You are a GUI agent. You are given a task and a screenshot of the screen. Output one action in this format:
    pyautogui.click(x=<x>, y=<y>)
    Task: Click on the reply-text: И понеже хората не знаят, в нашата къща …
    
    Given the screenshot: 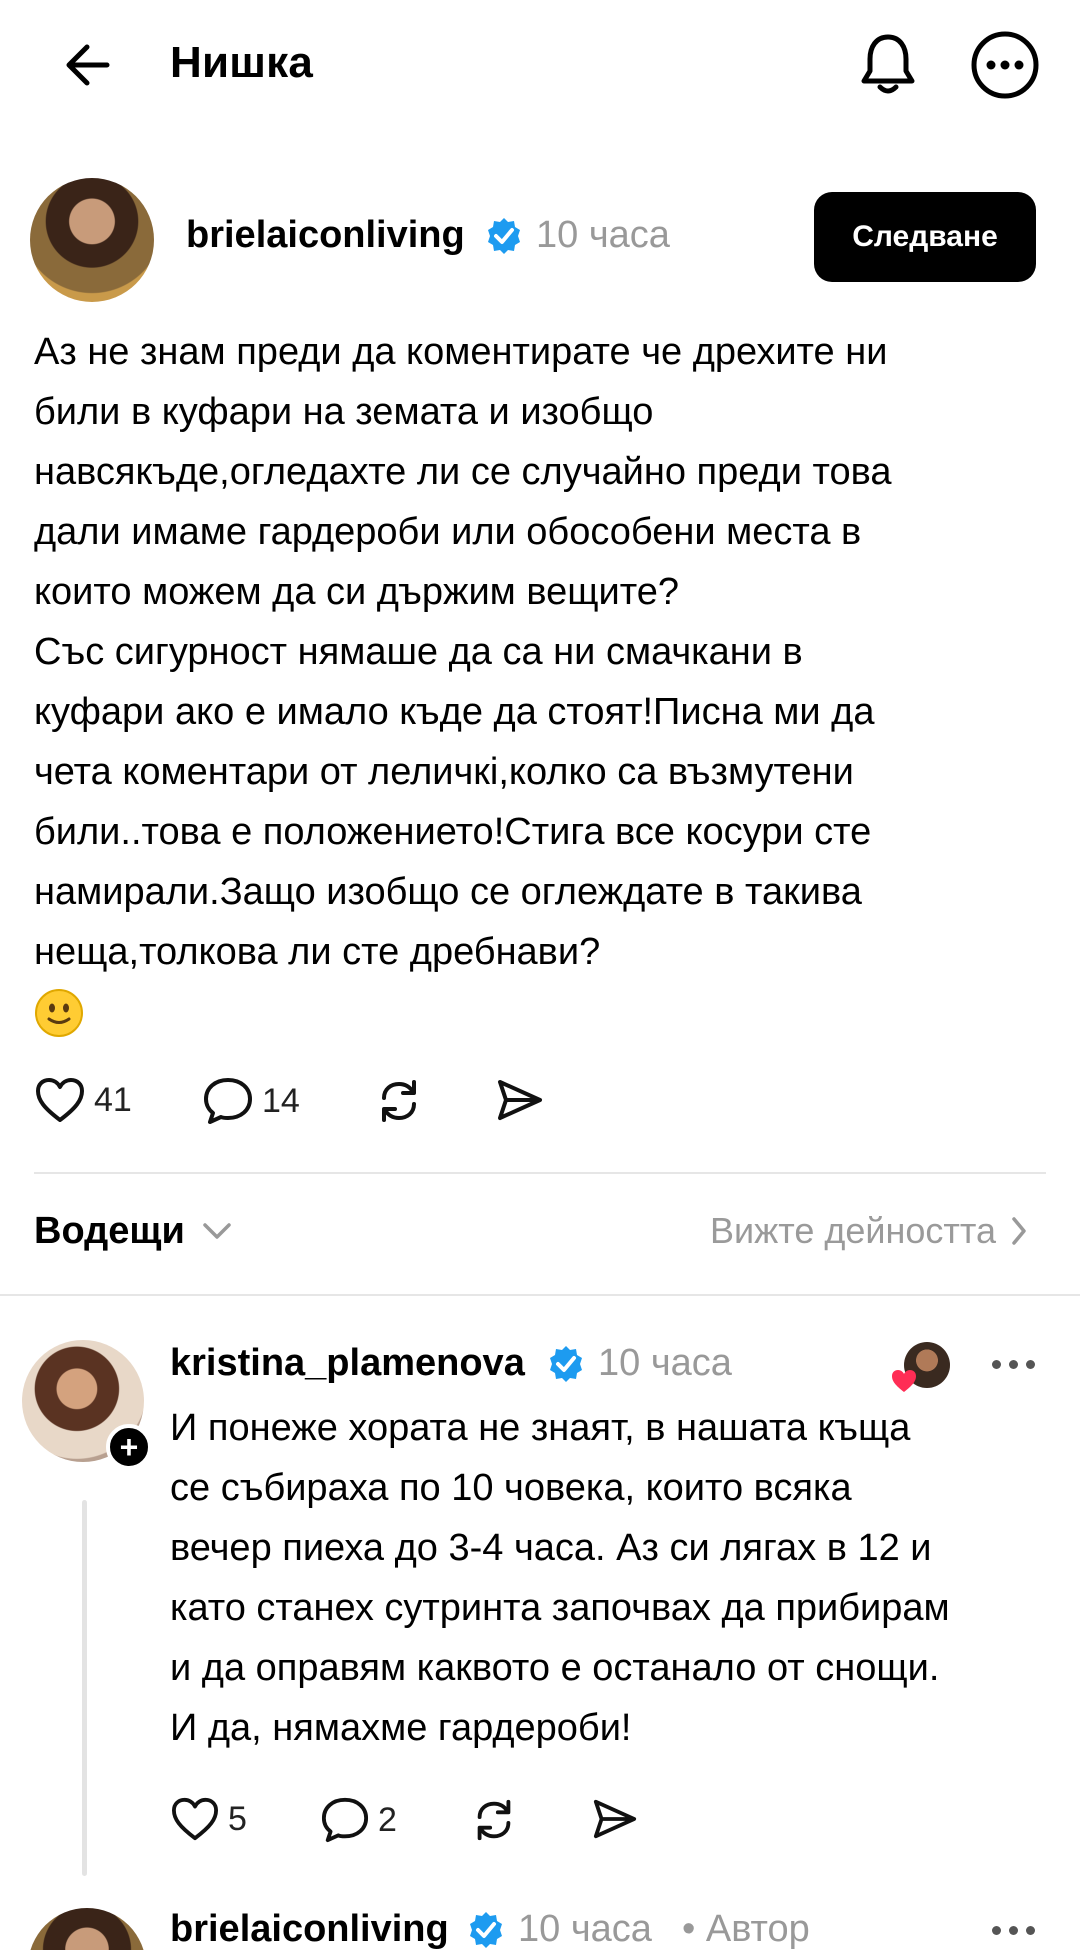 What is the action you would take?
    pyautogui.click(x=560, y=1578)
    